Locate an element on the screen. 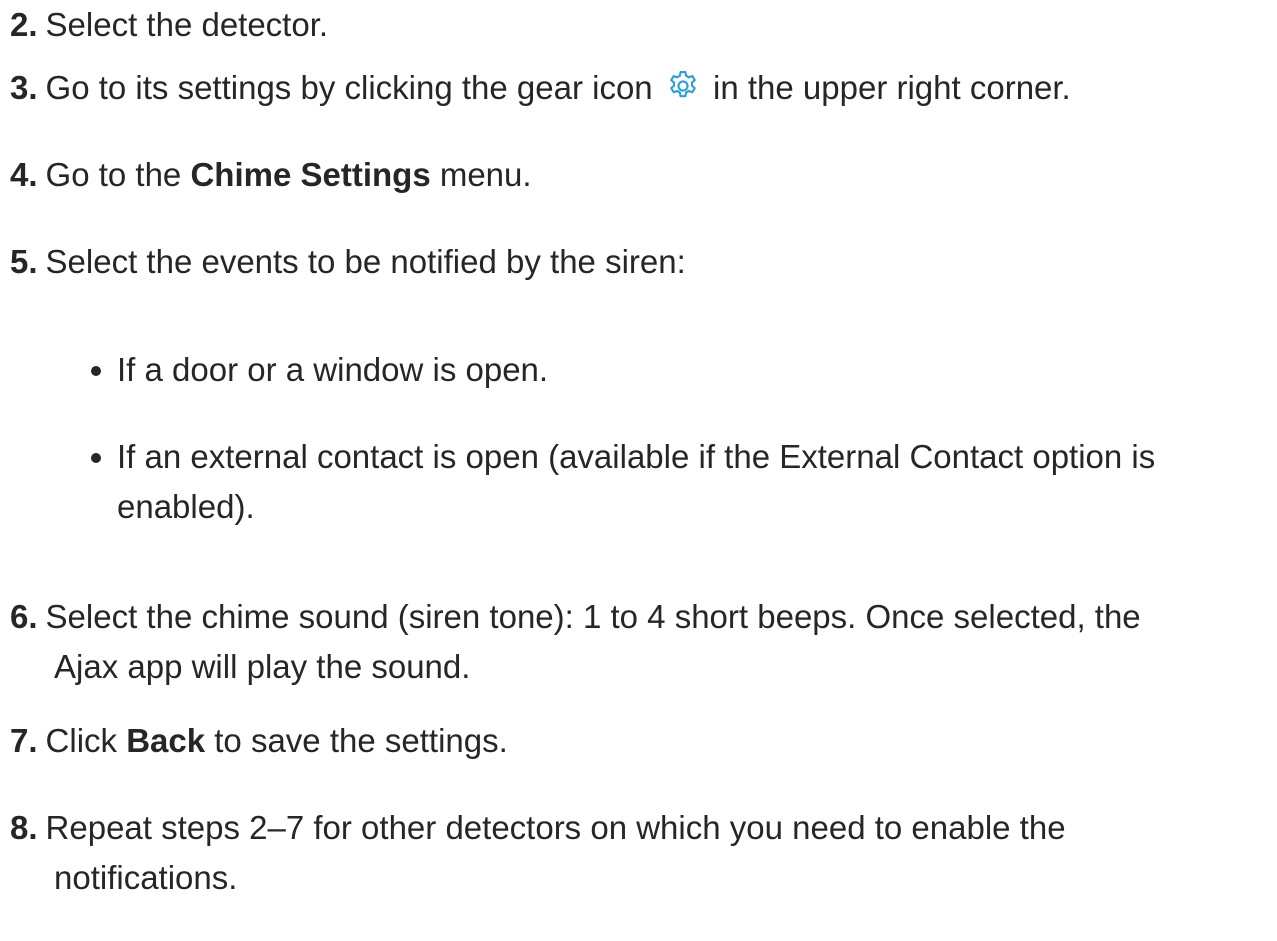  bullet-item: If a door or a window is open. is located at coordinates (679, 370).